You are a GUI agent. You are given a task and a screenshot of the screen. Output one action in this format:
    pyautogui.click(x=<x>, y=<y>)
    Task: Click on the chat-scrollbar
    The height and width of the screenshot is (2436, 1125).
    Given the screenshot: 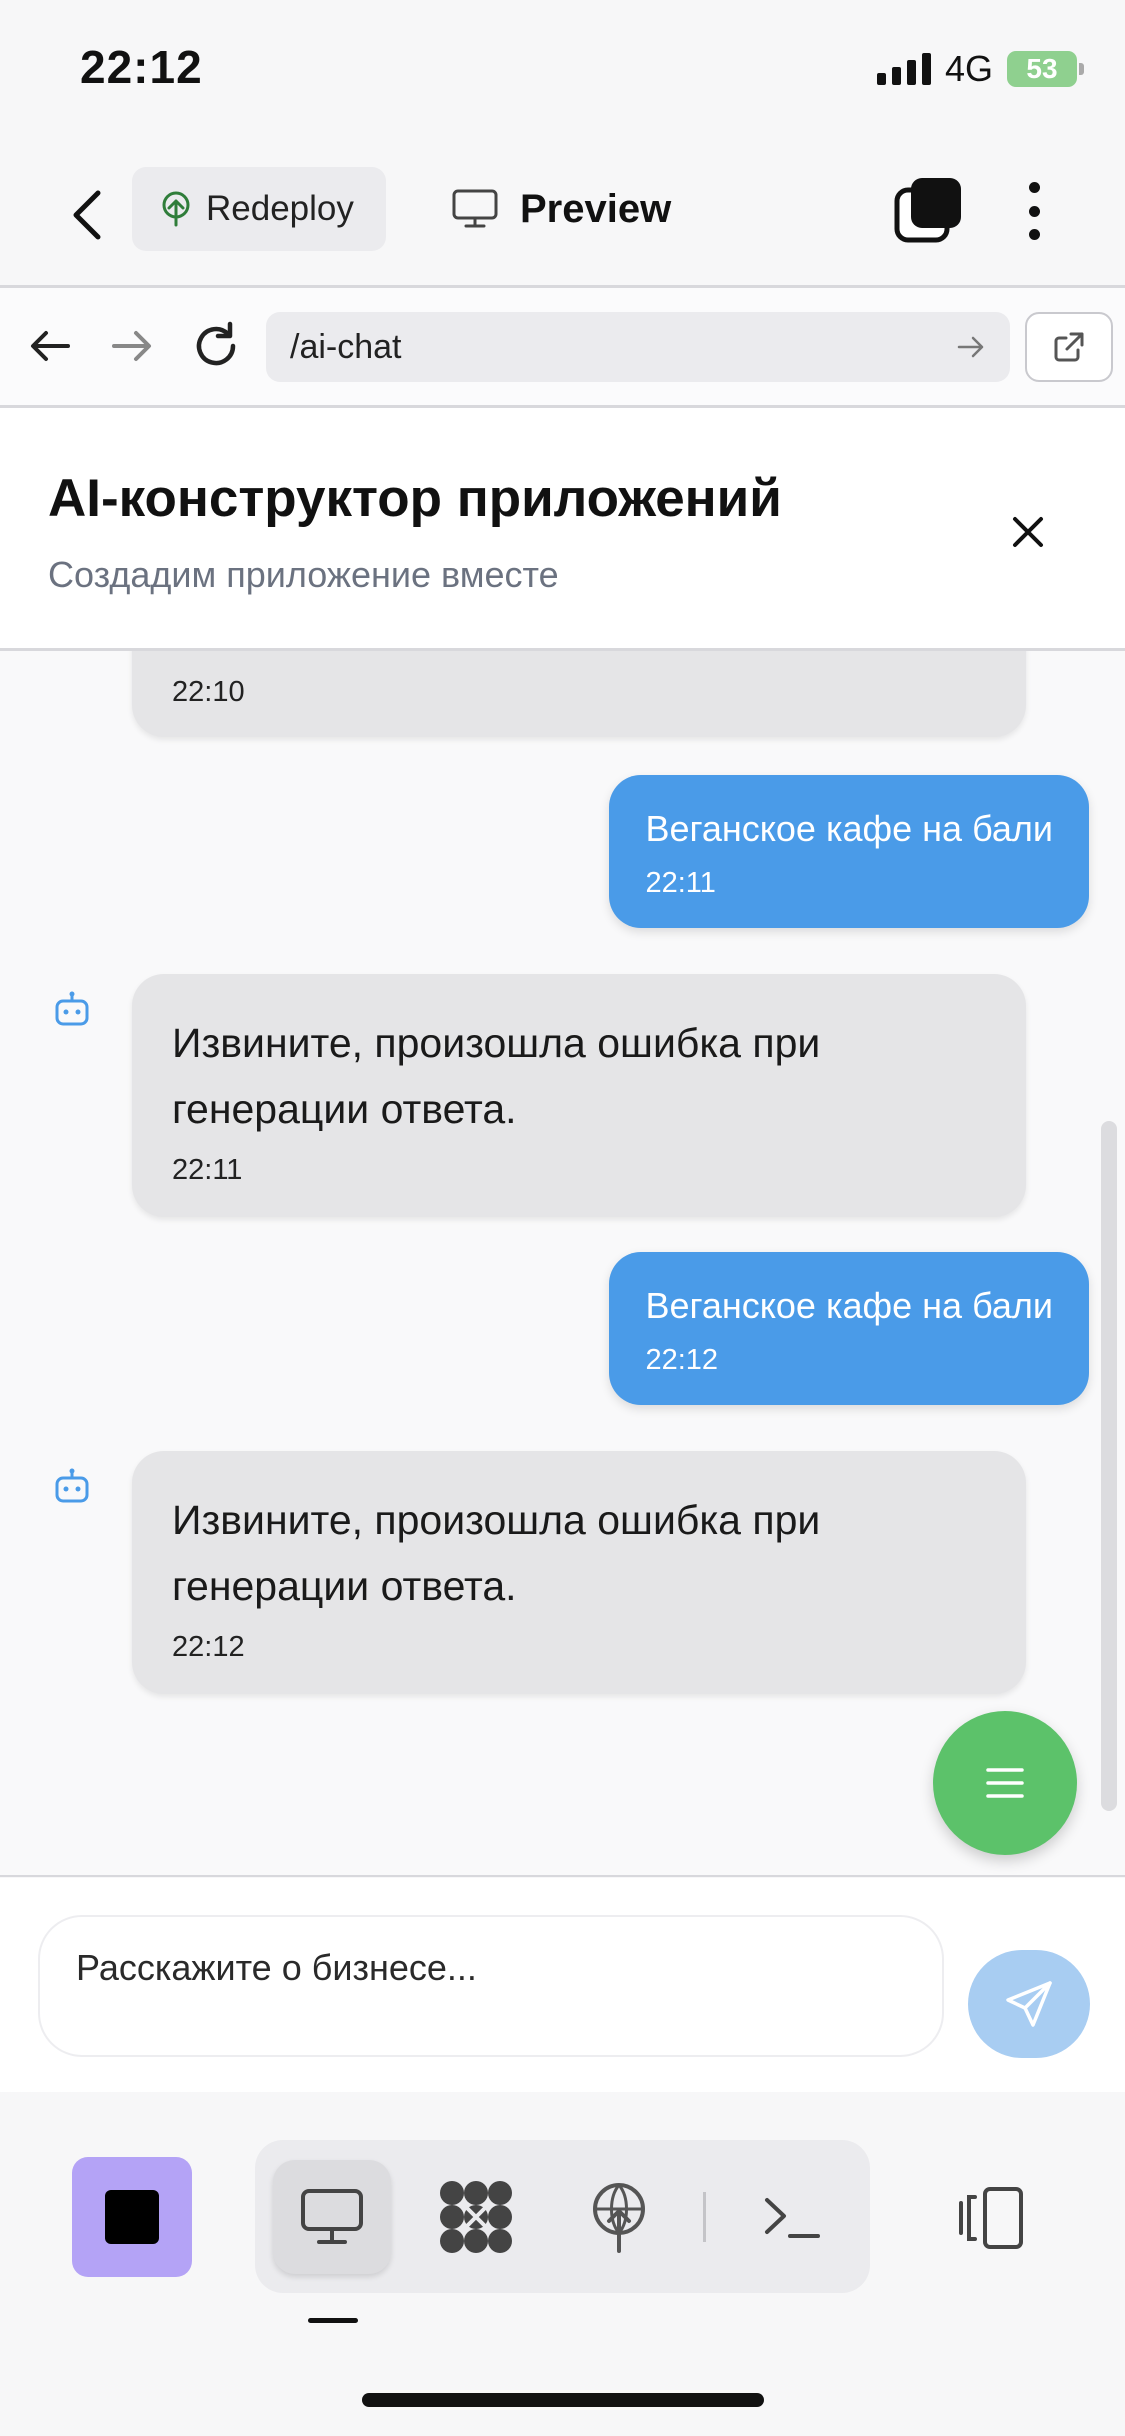 What is the action you would take?
    pyautogui.click(x=1109, y=1466)
    